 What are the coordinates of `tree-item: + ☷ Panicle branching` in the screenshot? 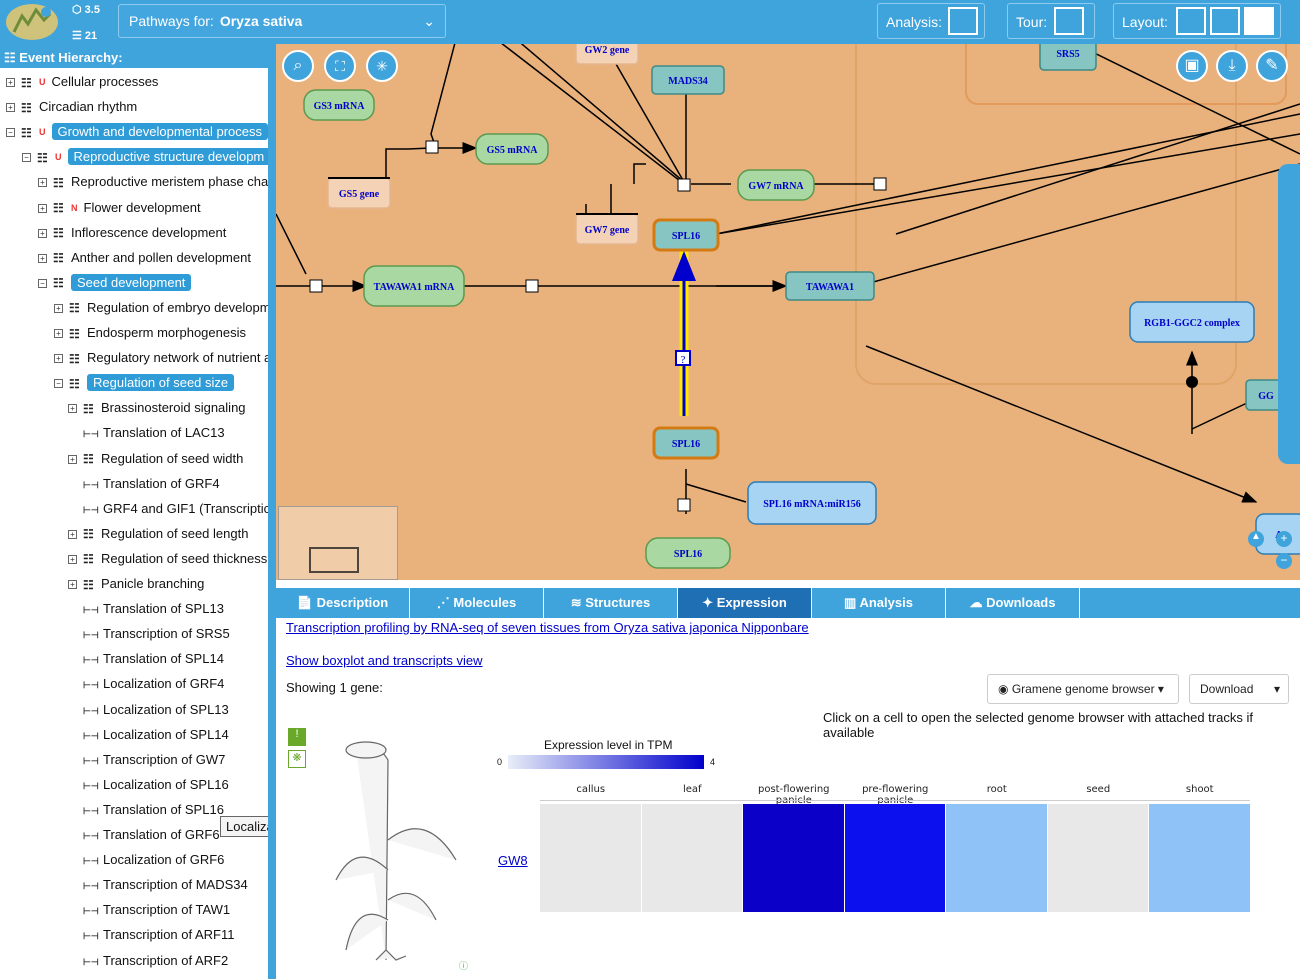 It's located at (136, 584).